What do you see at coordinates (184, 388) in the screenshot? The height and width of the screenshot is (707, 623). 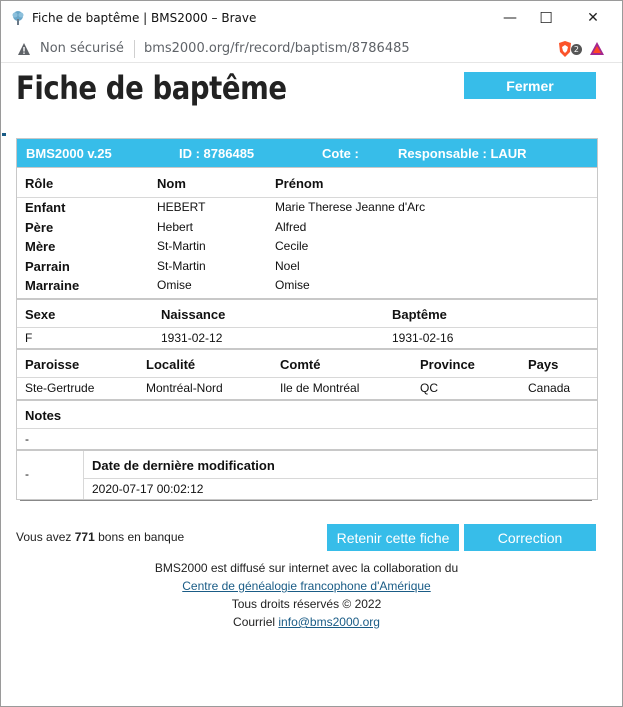 I see `localite-value: Montréal-Nord` at bounding box center [184, 388].